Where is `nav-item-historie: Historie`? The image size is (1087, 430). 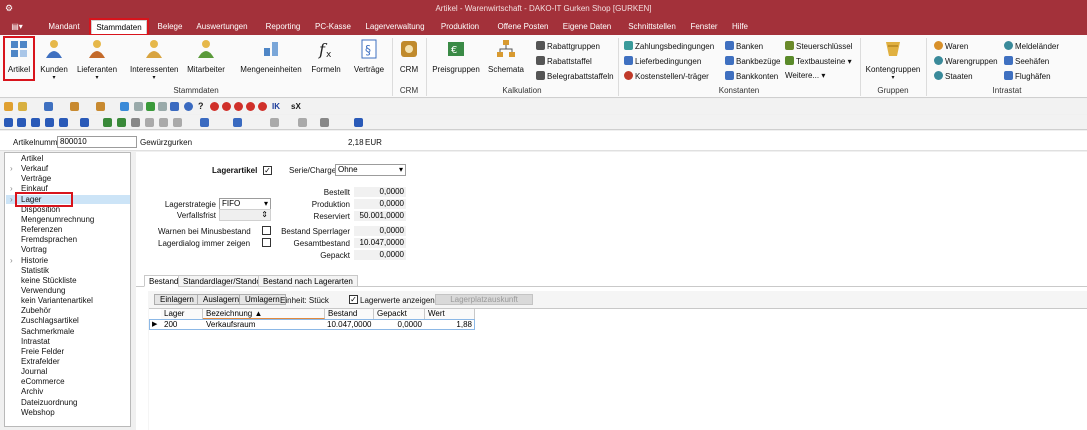
nav-item-historie: Historie is located at coordinates (34, 260).